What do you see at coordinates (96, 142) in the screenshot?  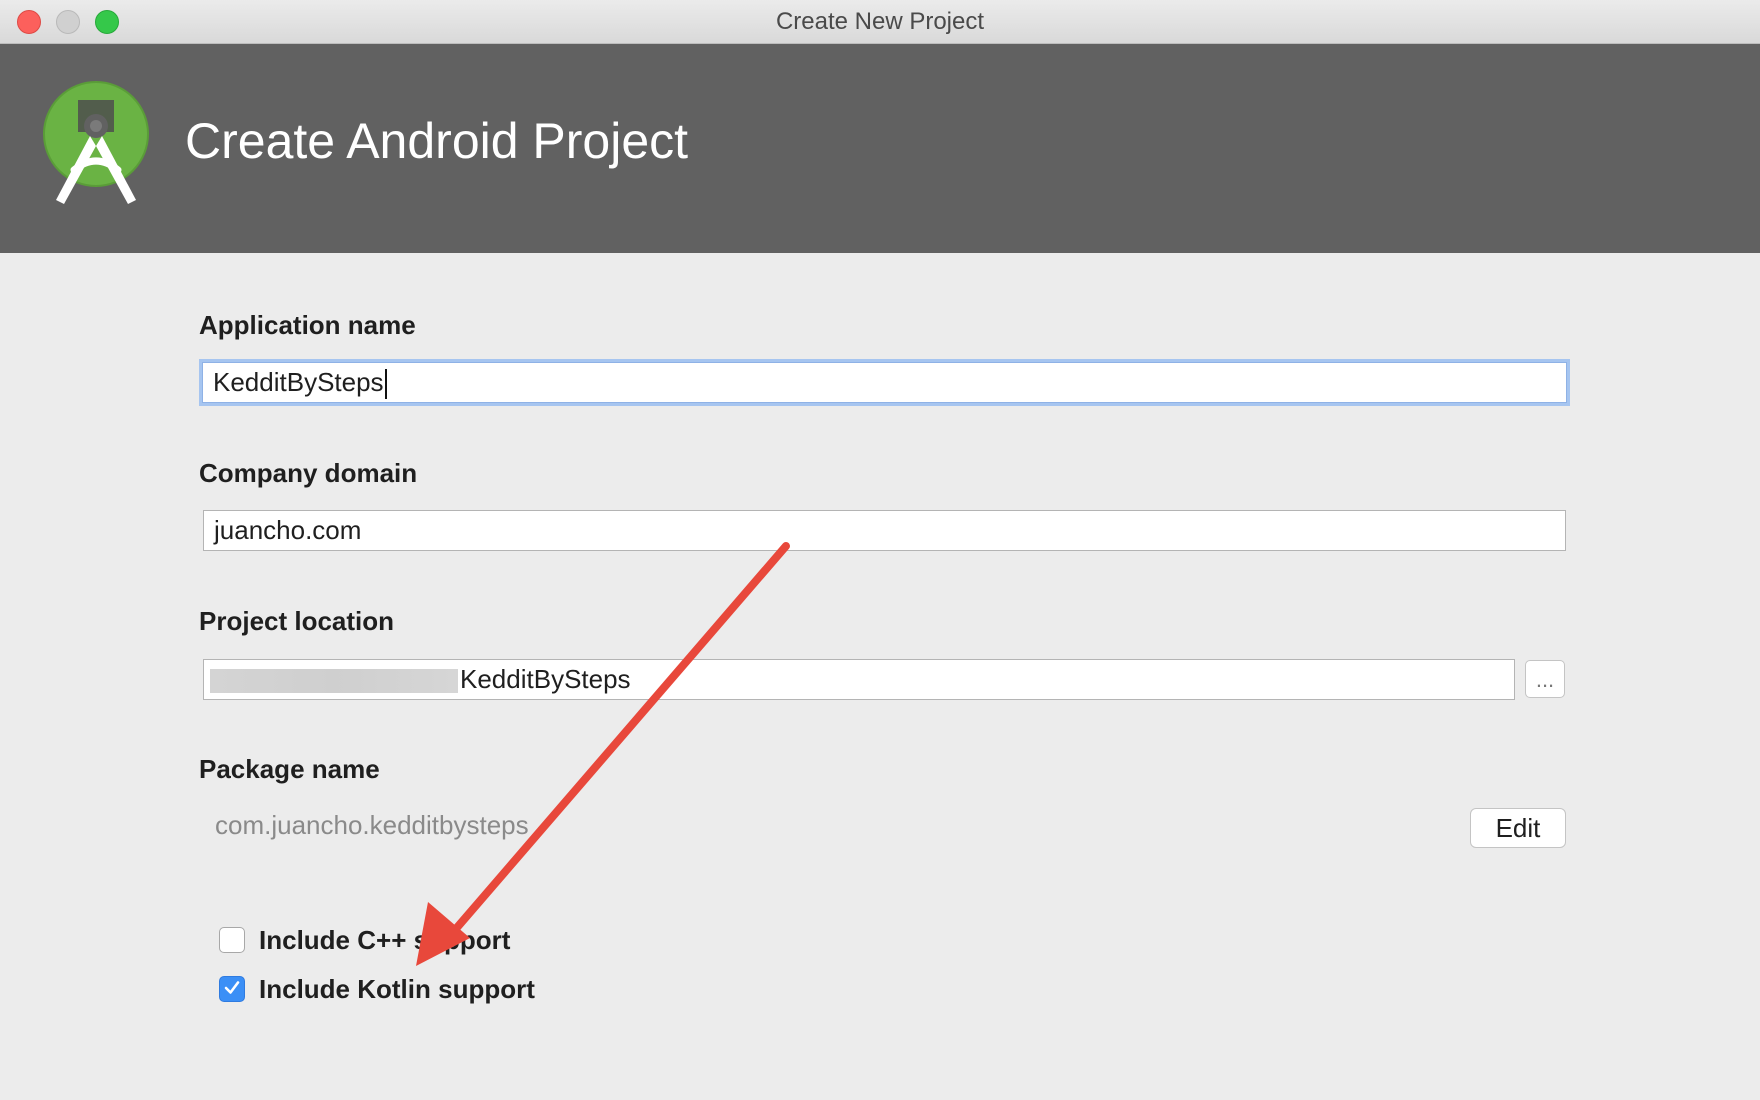 I see `android-studio-logo-icon` at bounding box center [96, 142].